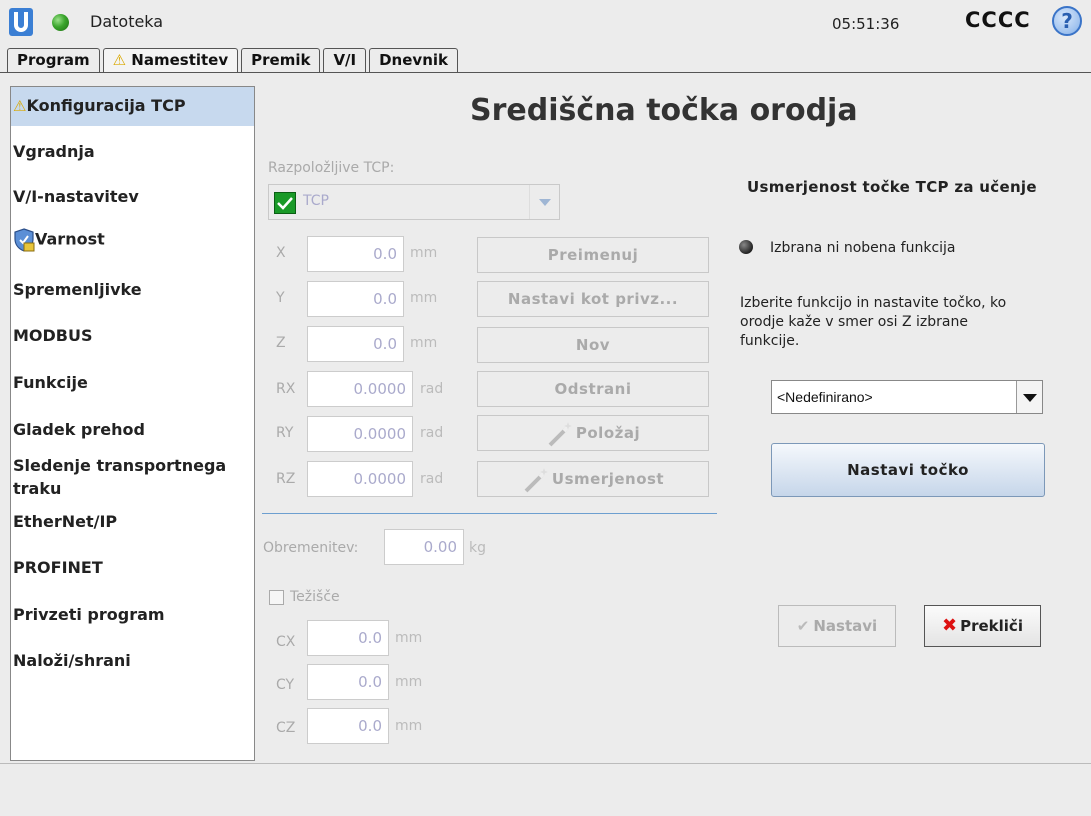 The width and height of the screenshot is (1091, 816). I want to click on tab-divider, so click(545, 72).